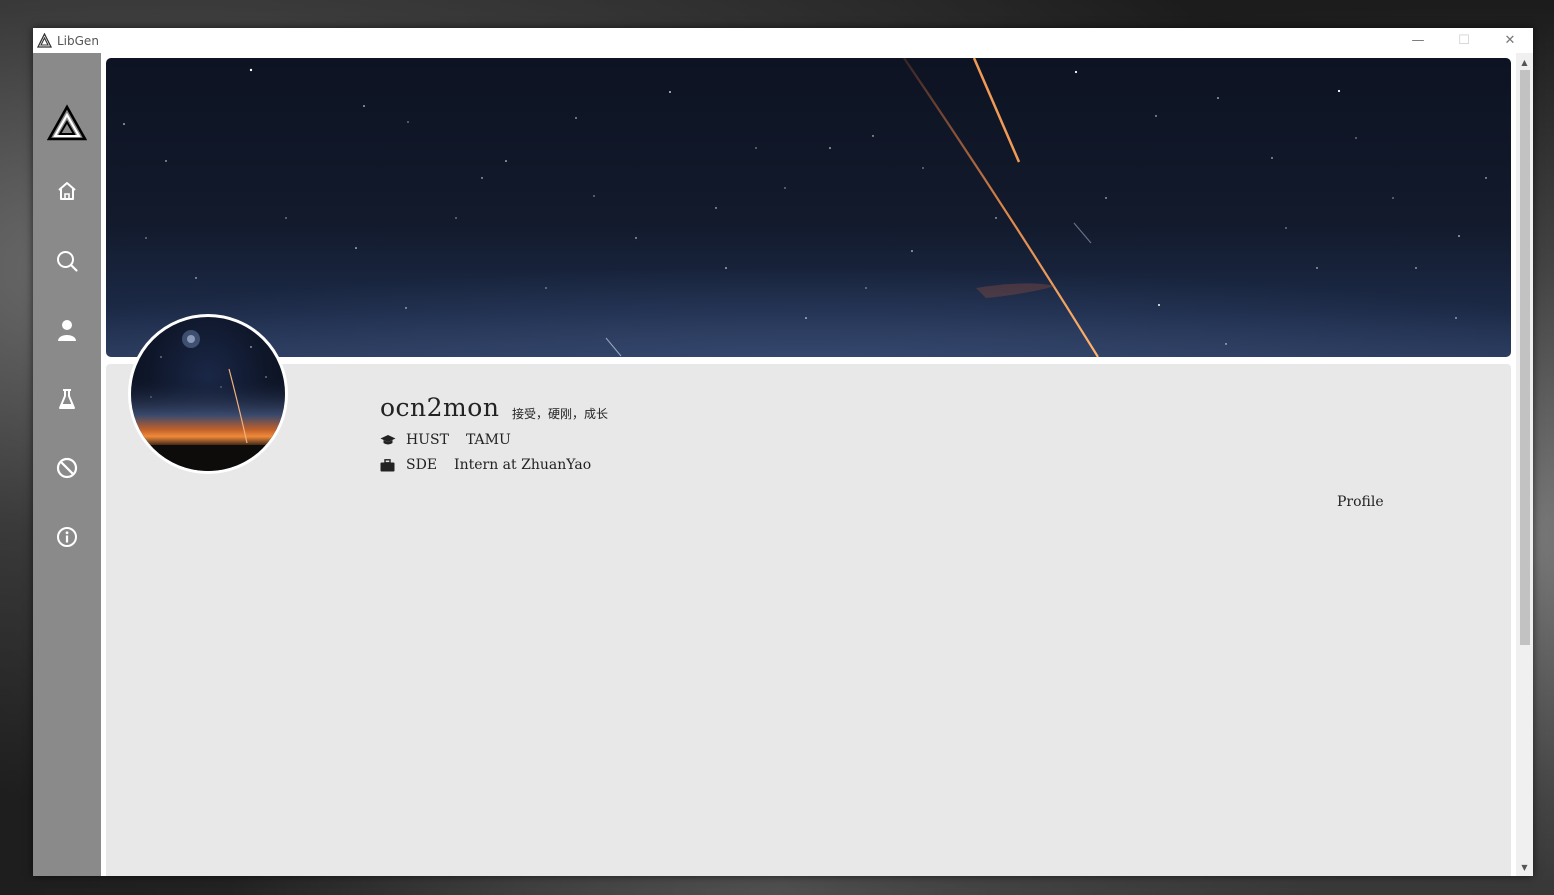 The height and width of the screenshot is (895, 1554). I want to click on graduation-cap-icon, so click(388, 440).